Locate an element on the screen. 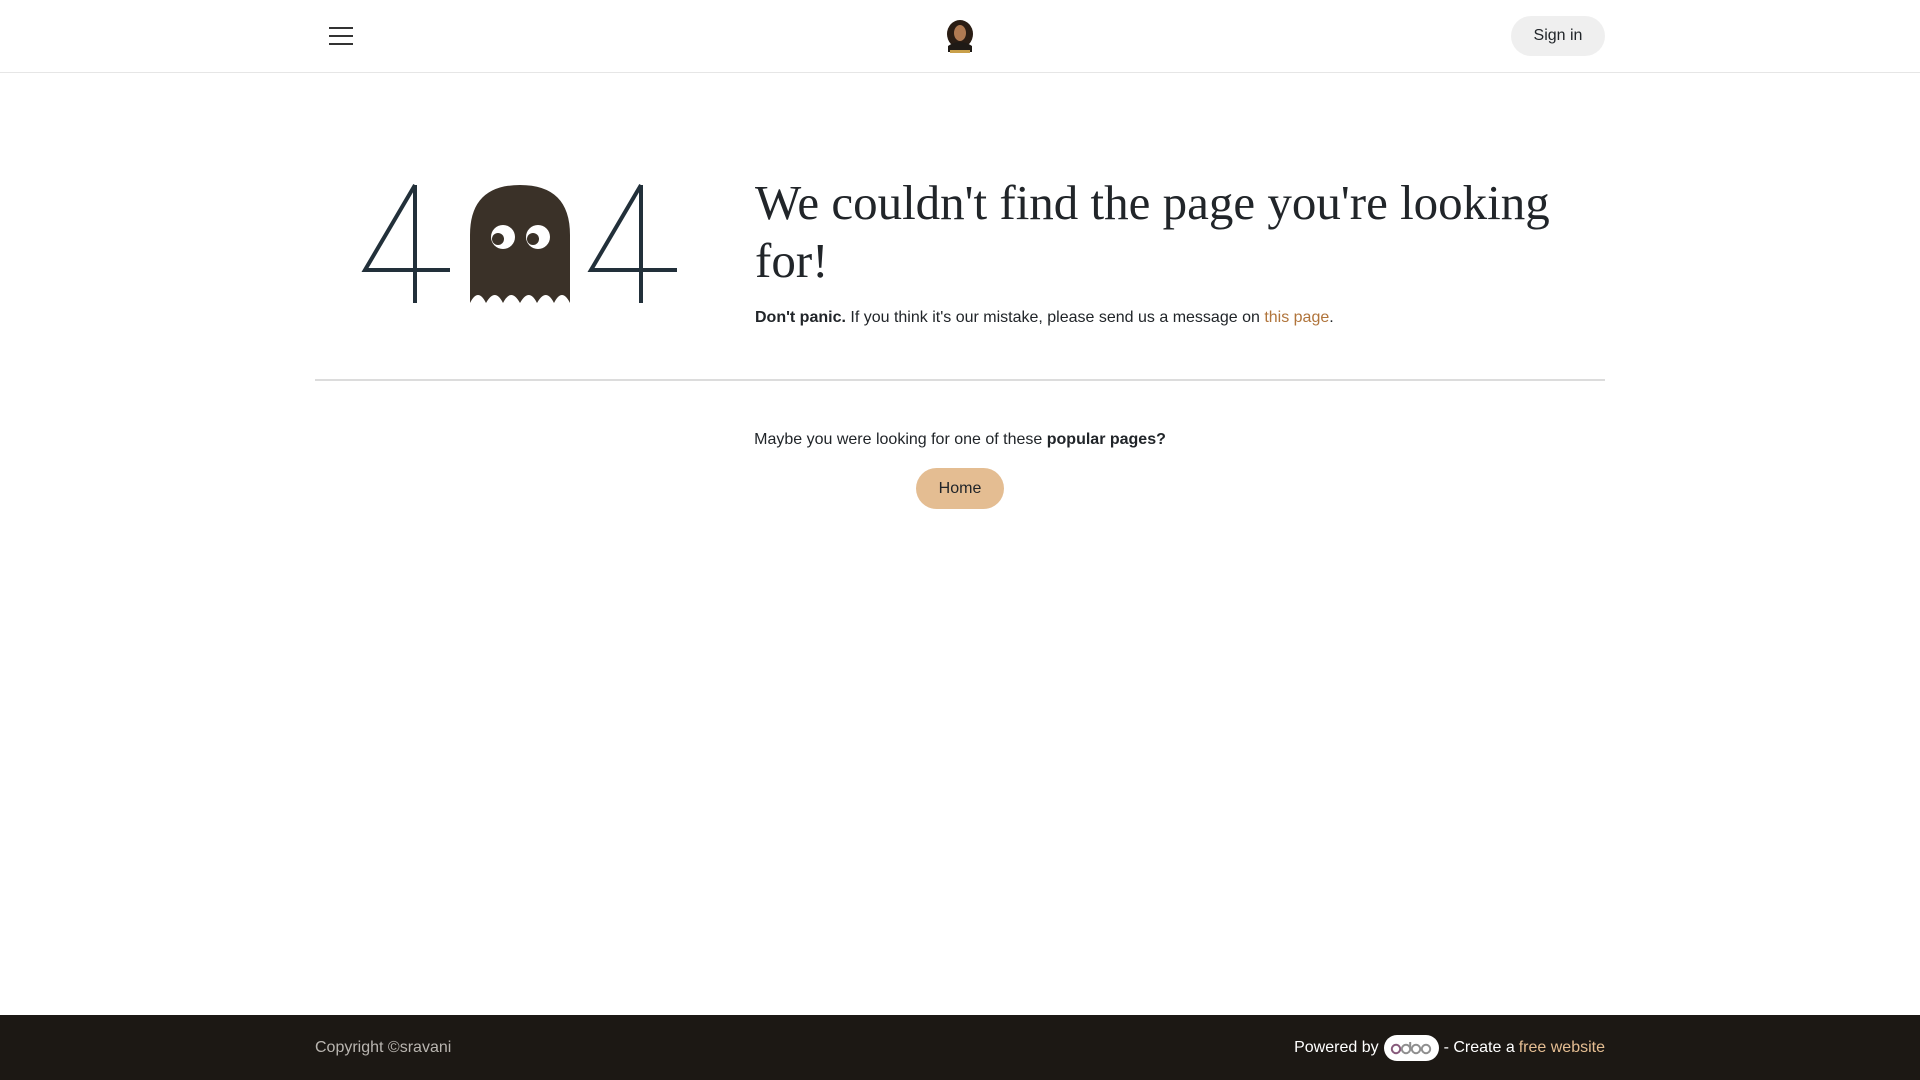 This screenshot has height=1080, width=1920. odoo-logo-icon is located at coordinates (1411, 1048).